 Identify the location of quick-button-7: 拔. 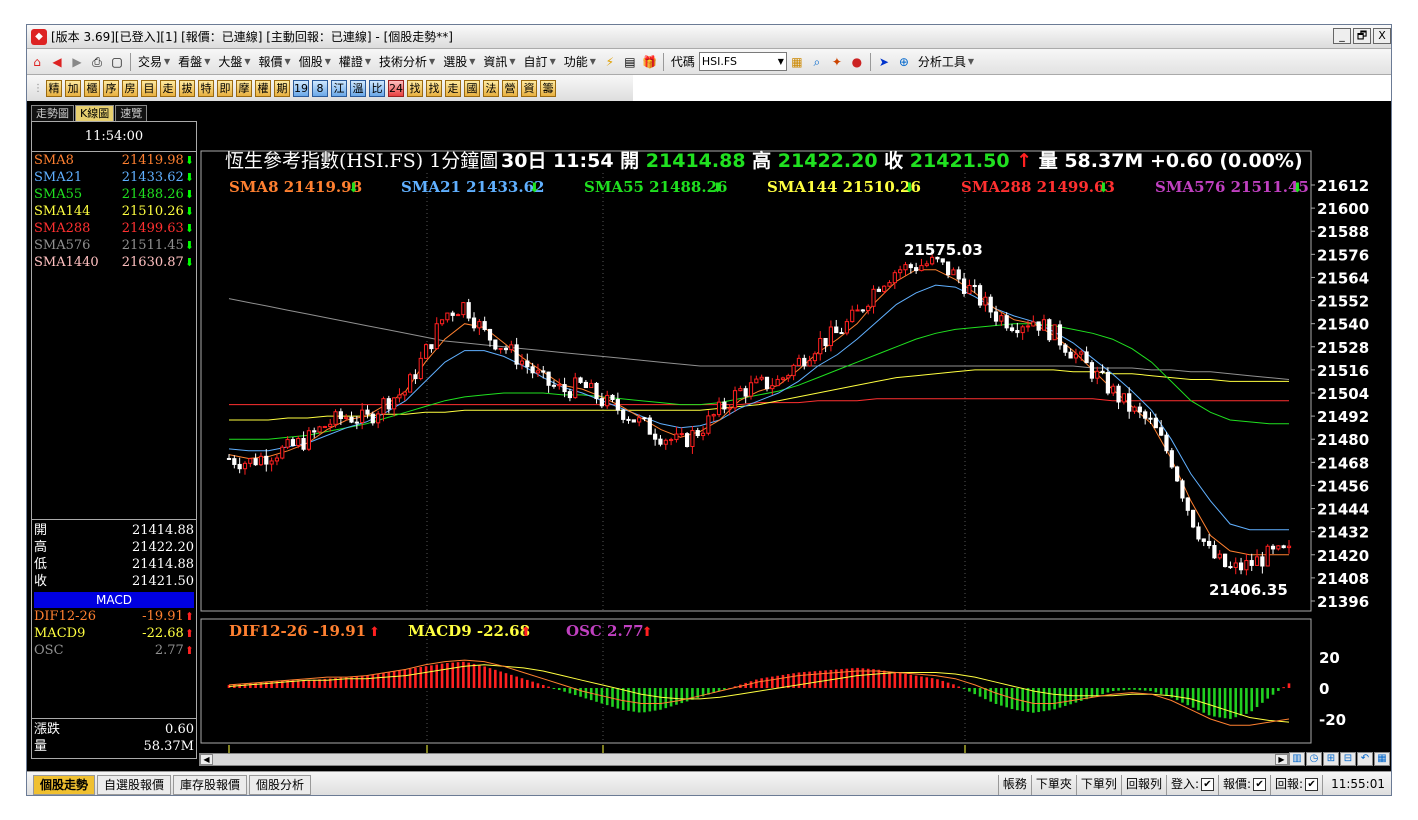
(187, 88).